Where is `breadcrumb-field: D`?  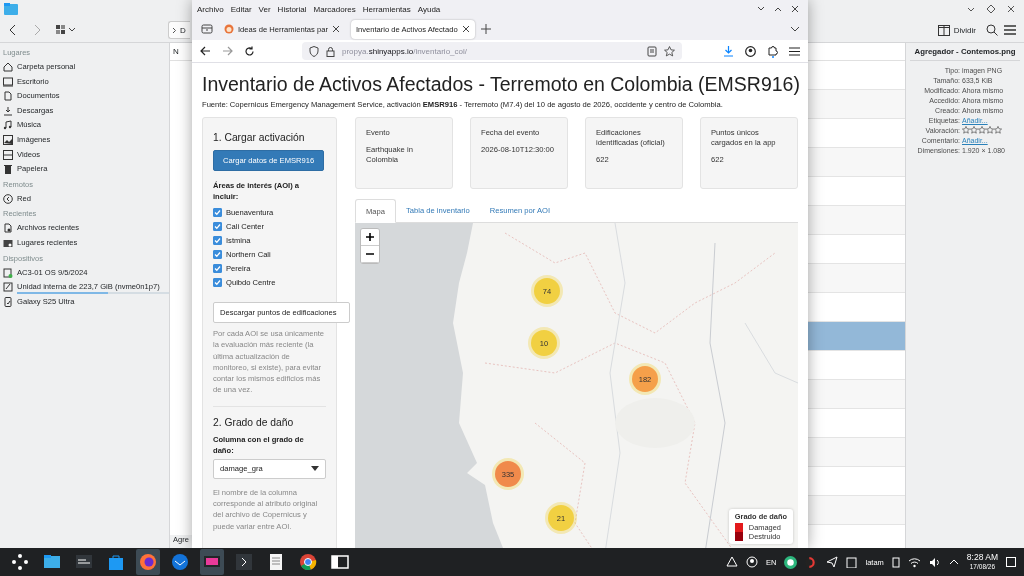 breadcrumb-field: D is located at coordinates (179, 30).